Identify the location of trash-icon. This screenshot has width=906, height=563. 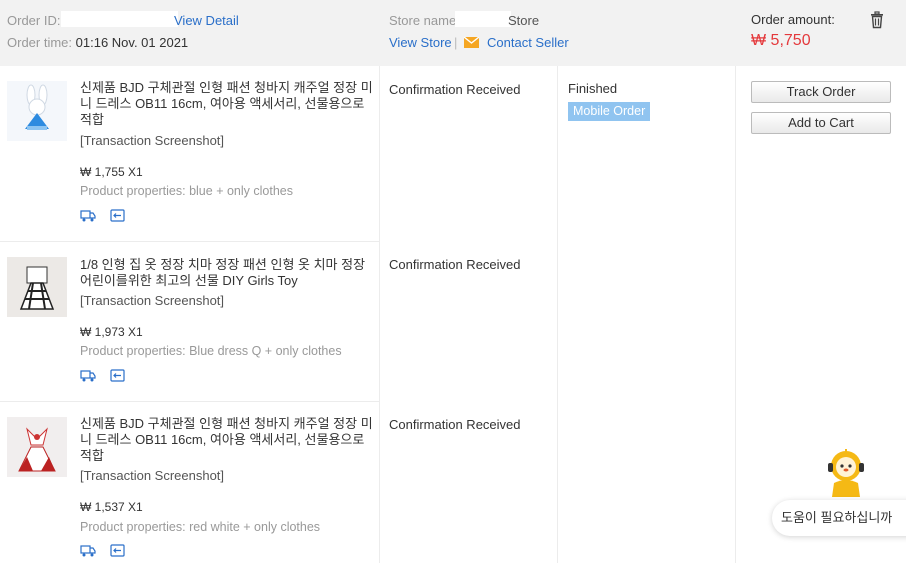
(877, 20).